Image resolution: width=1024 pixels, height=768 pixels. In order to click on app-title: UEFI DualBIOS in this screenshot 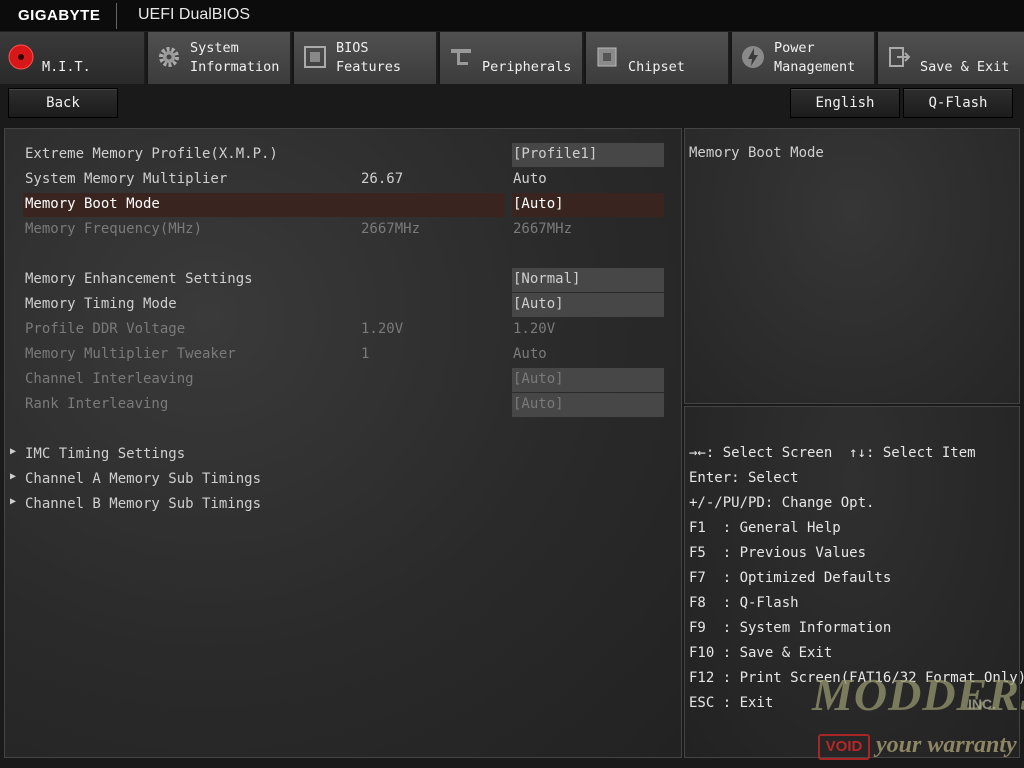, I will do `click(194, 14)`.